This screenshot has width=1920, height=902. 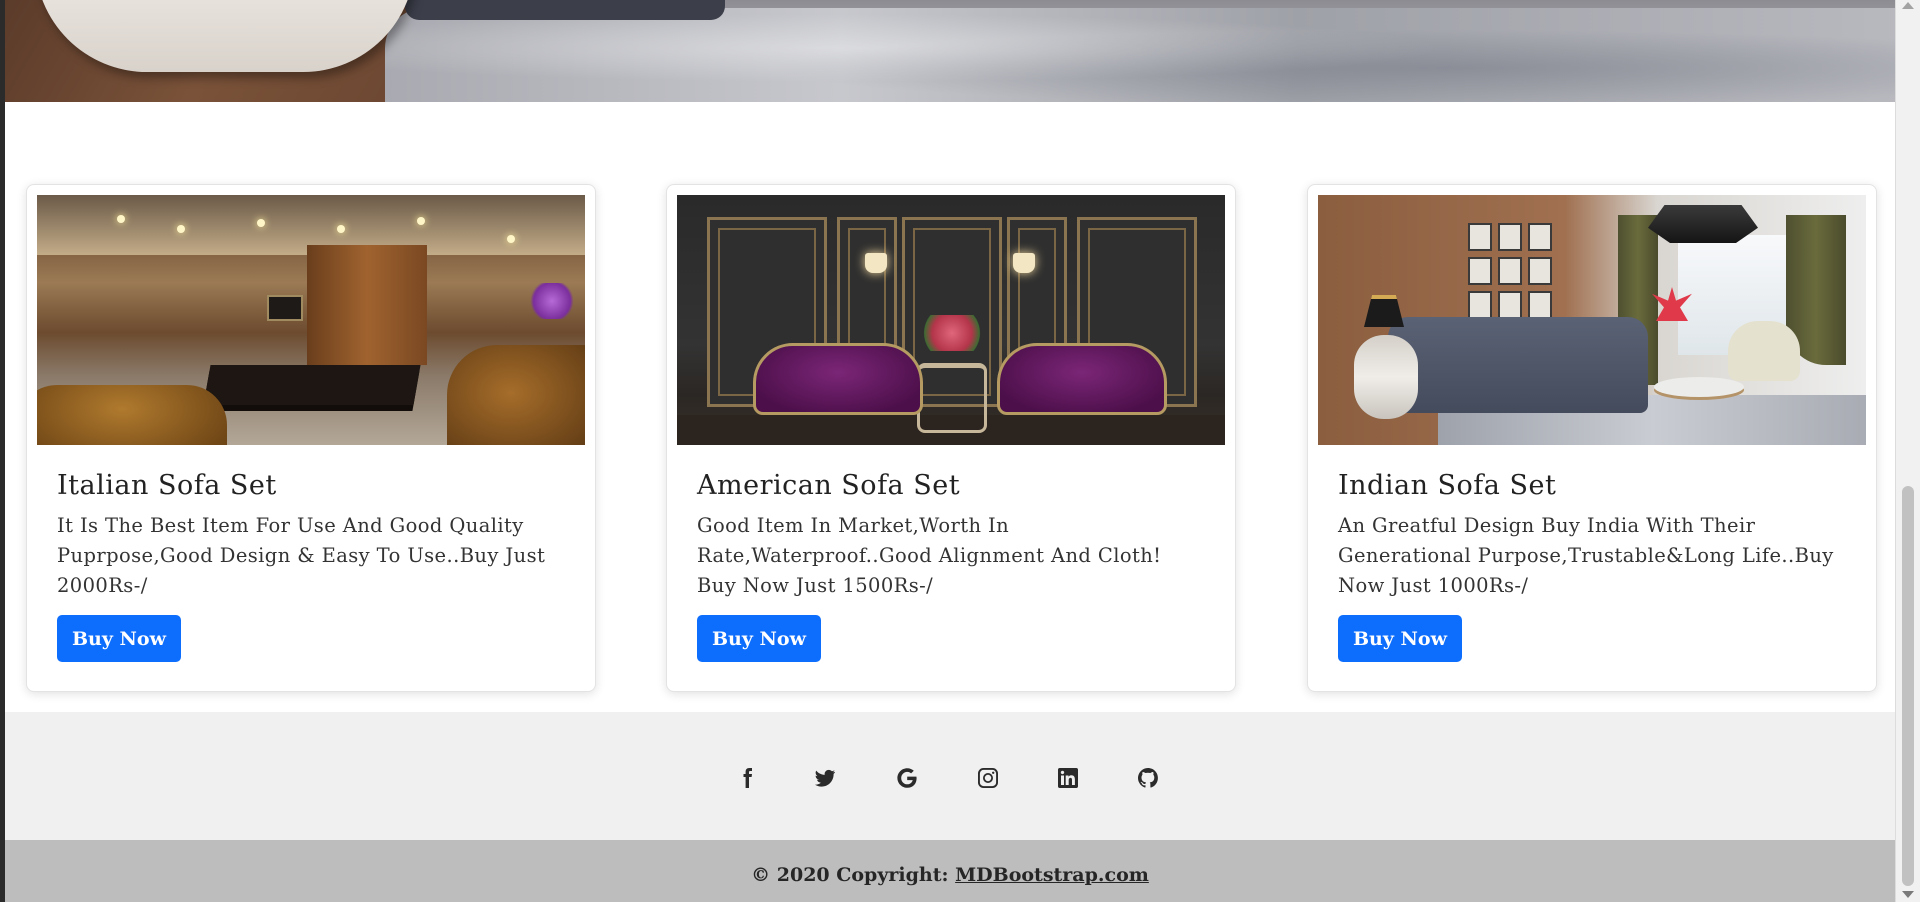 I want to click on footer-social-section, so click(x=950, y=776).